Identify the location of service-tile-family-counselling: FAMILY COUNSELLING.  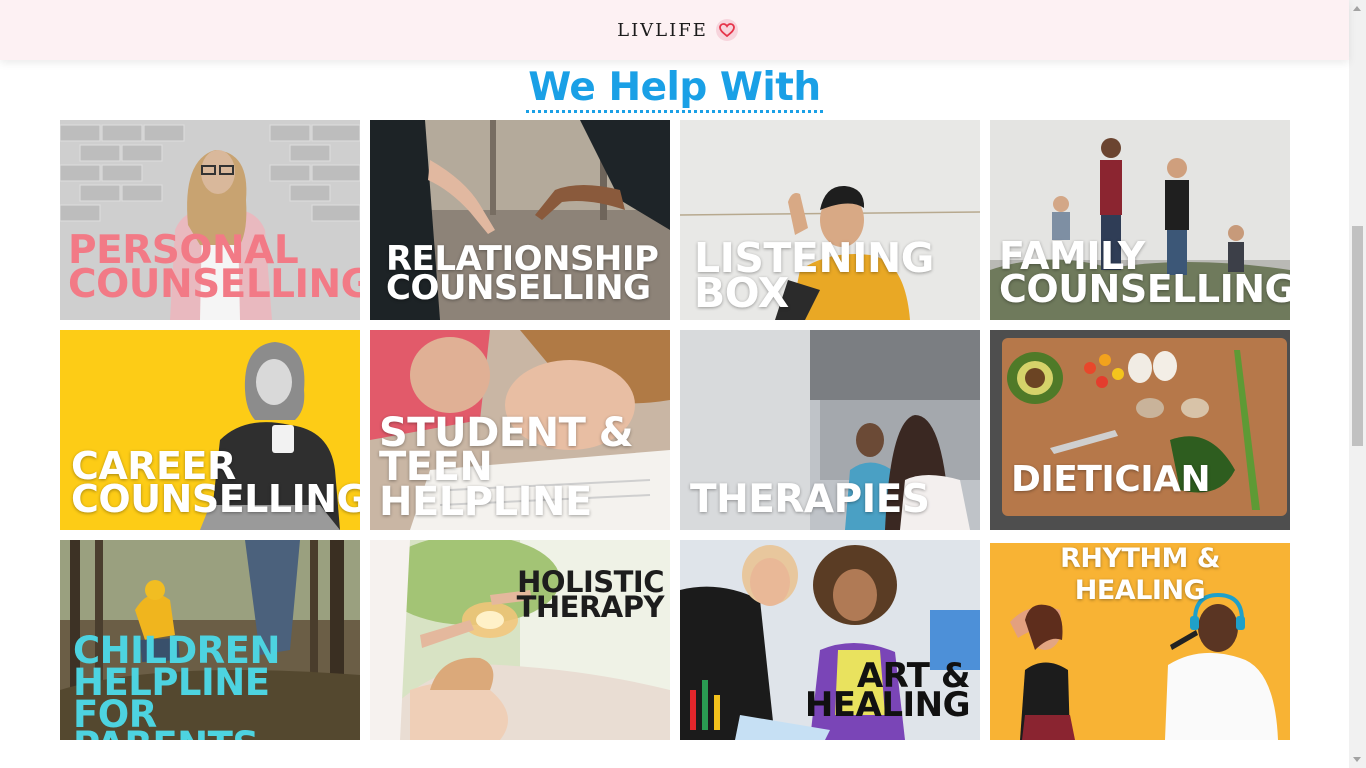
(1140, 220).